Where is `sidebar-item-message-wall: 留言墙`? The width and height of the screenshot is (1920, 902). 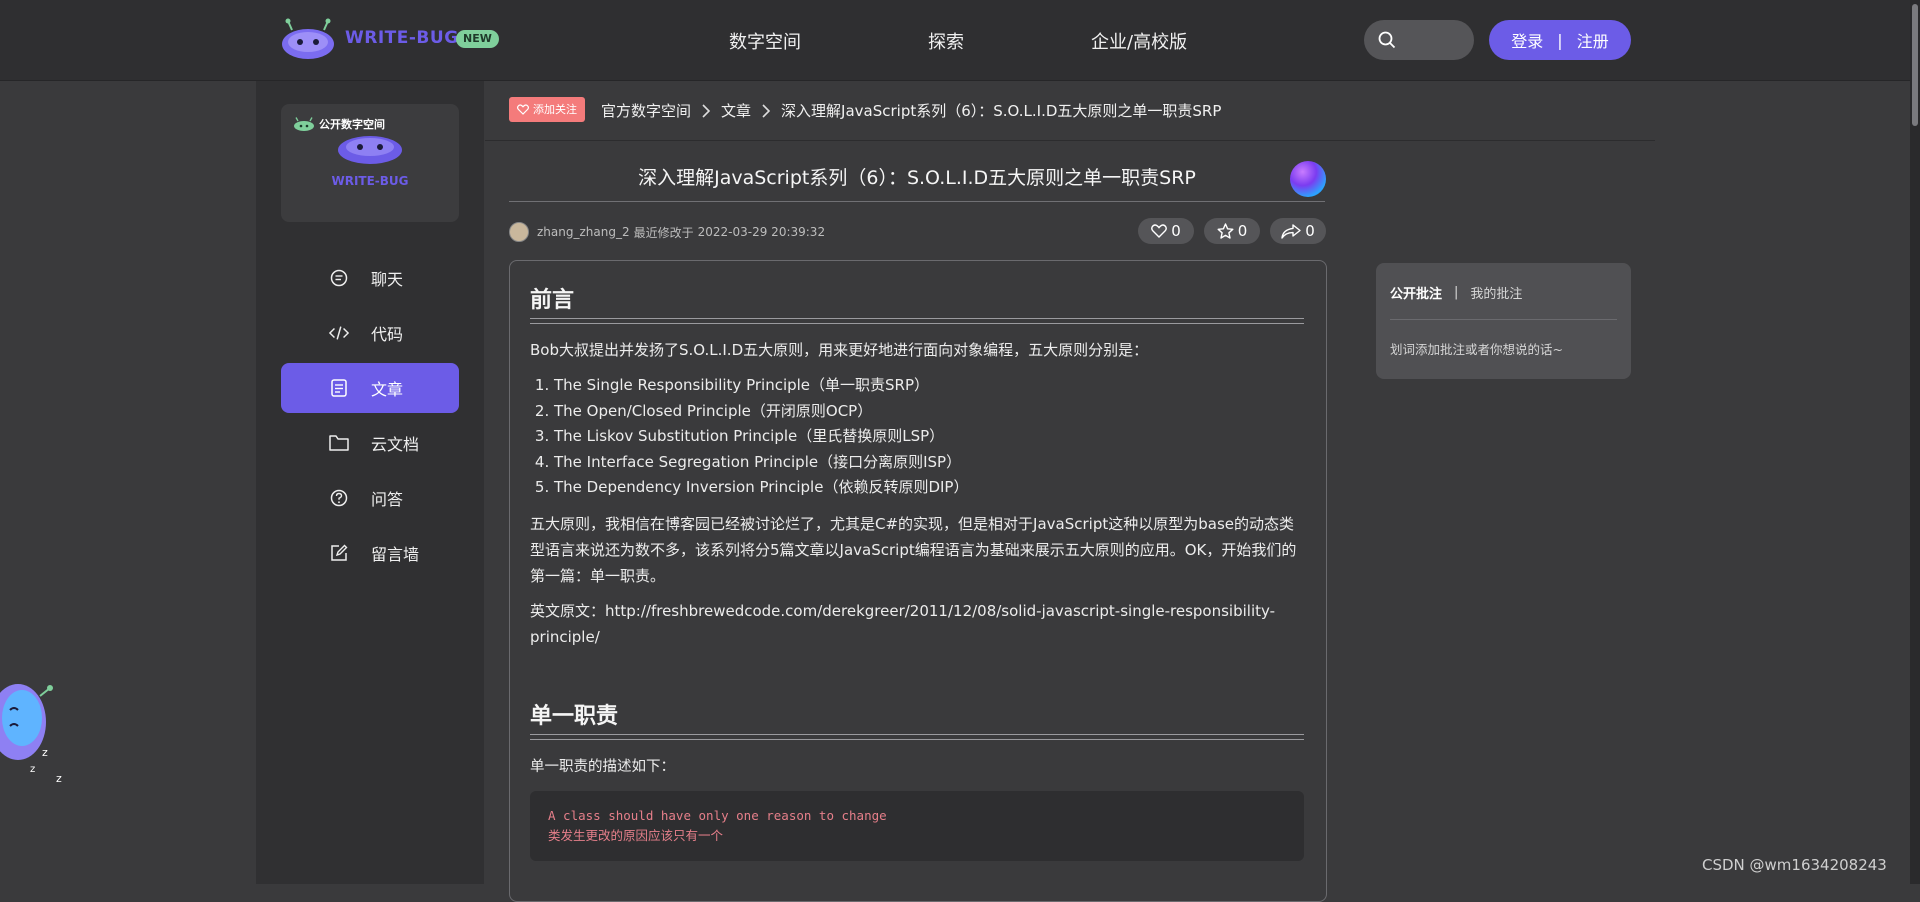 sidebar-item-message-wall: 留言墙 is located at coordinates (370, 553).